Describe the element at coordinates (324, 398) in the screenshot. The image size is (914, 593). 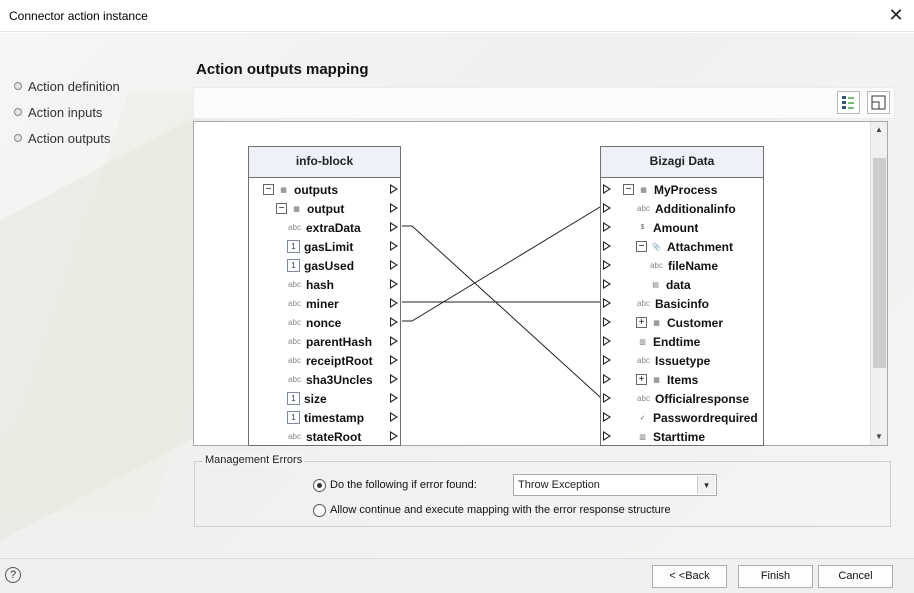
I see `tree-node: 1 size` at that location.